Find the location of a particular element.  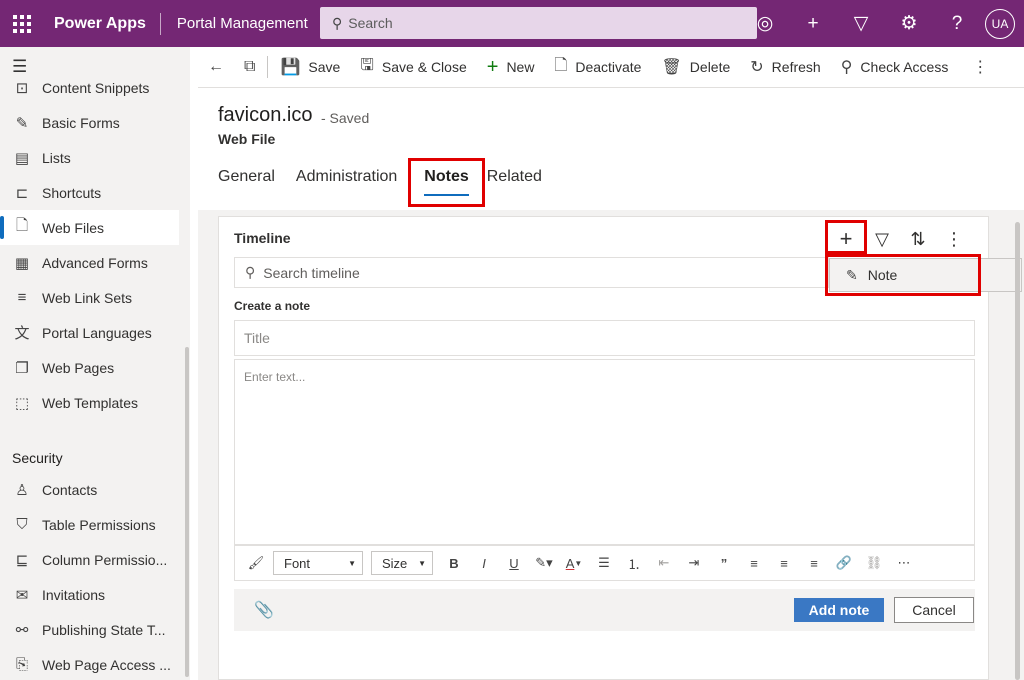

font-color-button: A ▼ is located at coordinates (574, 563).